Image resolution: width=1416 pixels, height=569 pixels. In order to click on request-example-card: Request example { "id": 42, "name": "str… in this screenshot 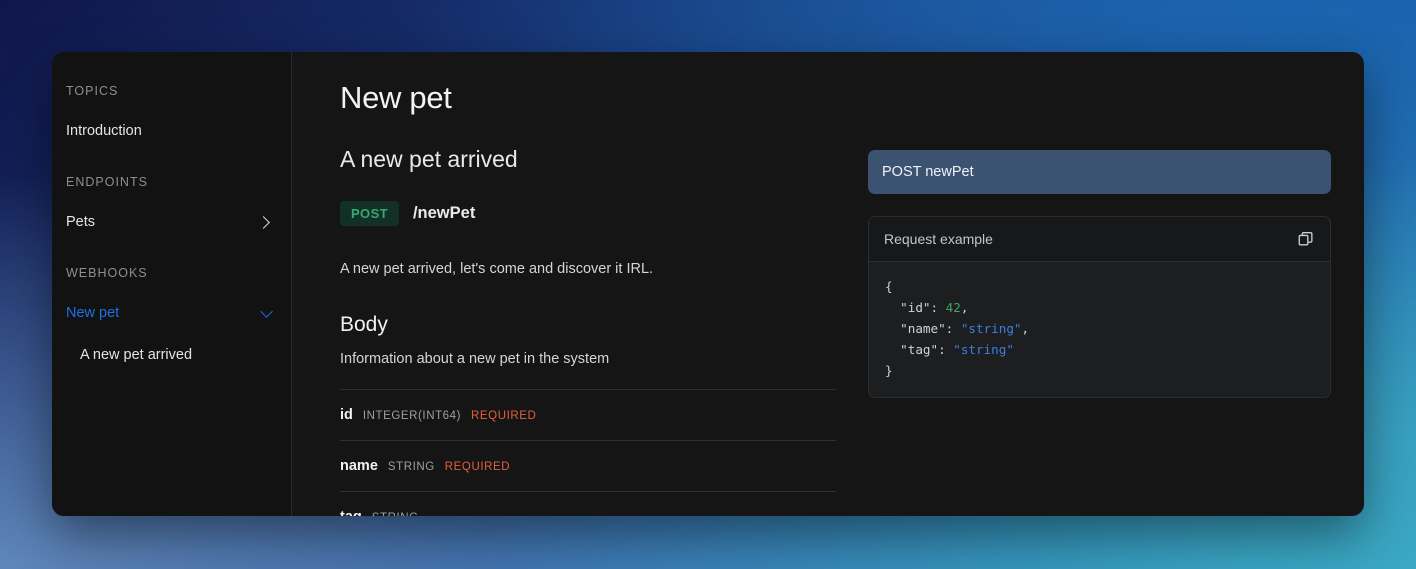, I will do `click(1099, 307)`.